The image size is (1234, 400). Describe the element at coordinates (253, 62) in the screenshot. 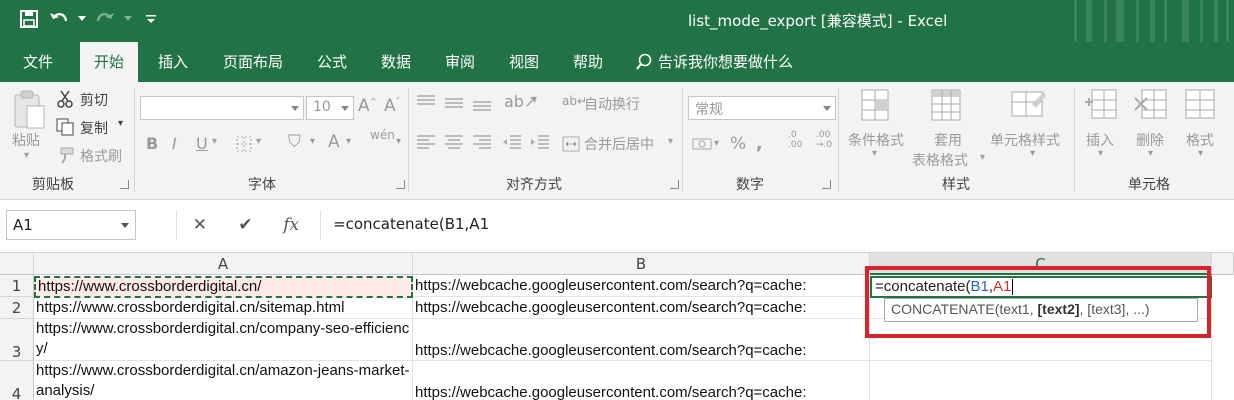

I see `tab-page-layout: 页面布局` at that location.